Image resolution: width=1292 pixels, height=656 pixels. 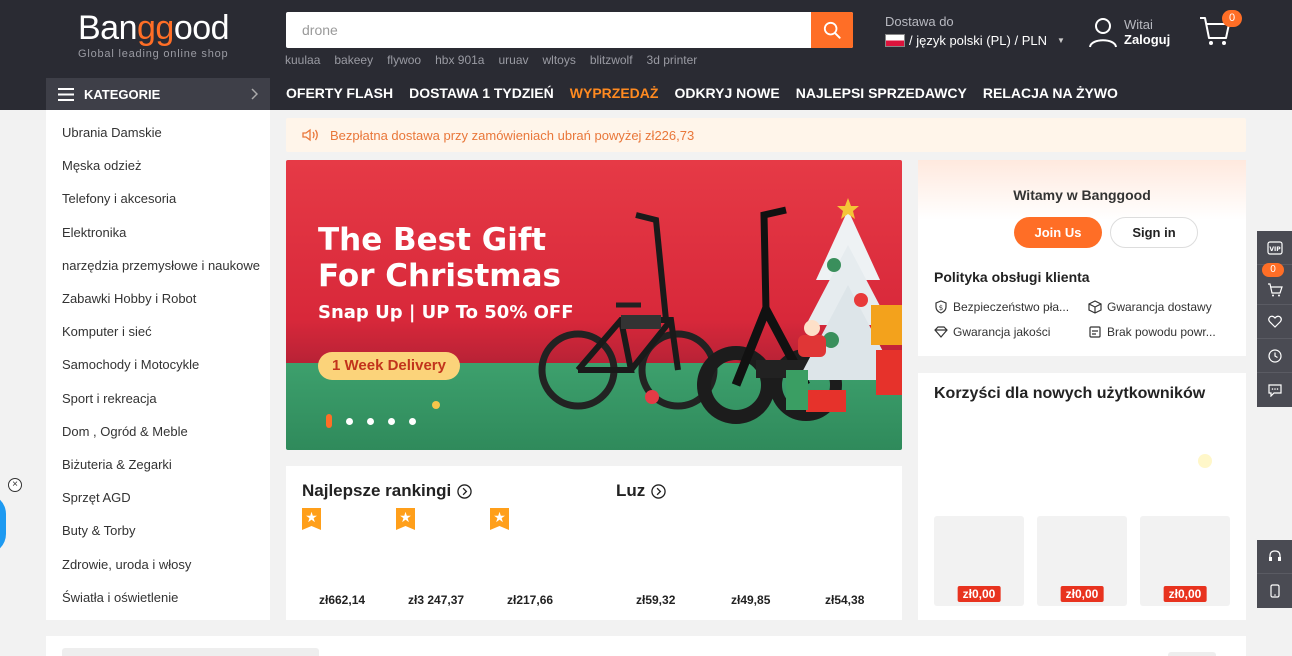 I want to click on category-item: Biżuteria & Zegarki, so click(x=158, y=464).